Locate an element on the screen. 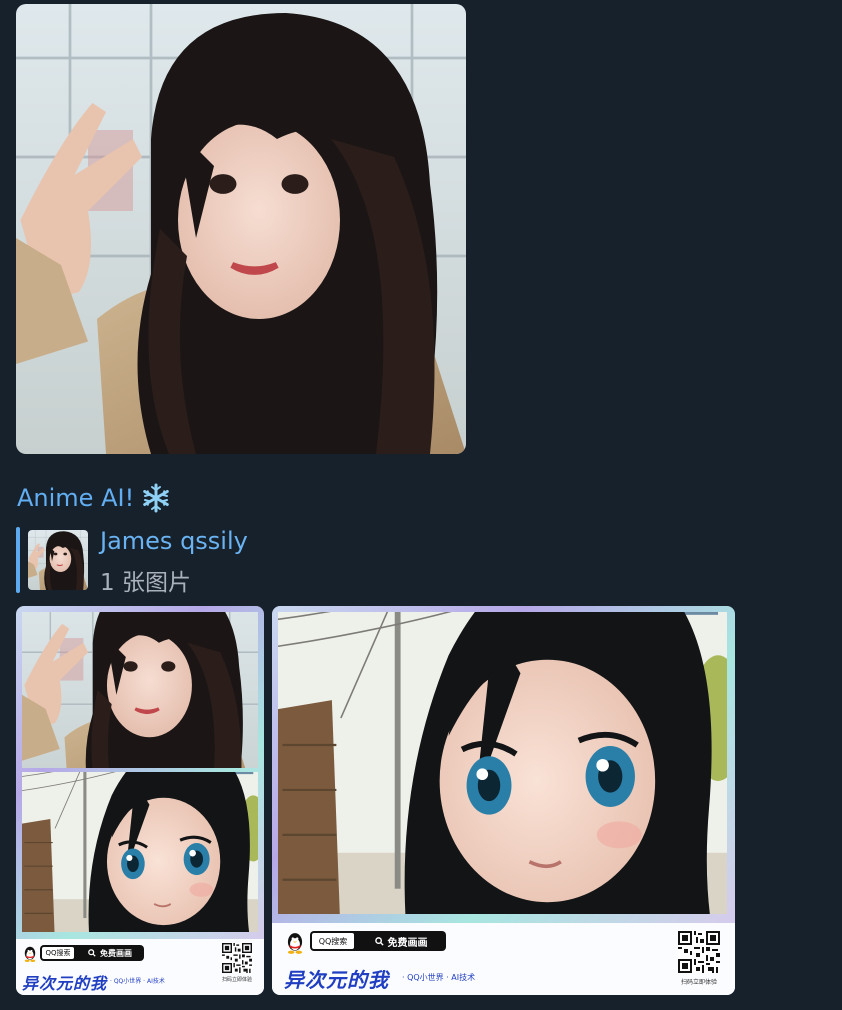 The image size is (842, 1010). reply-accent-bar is located at coordinates (18, 560).